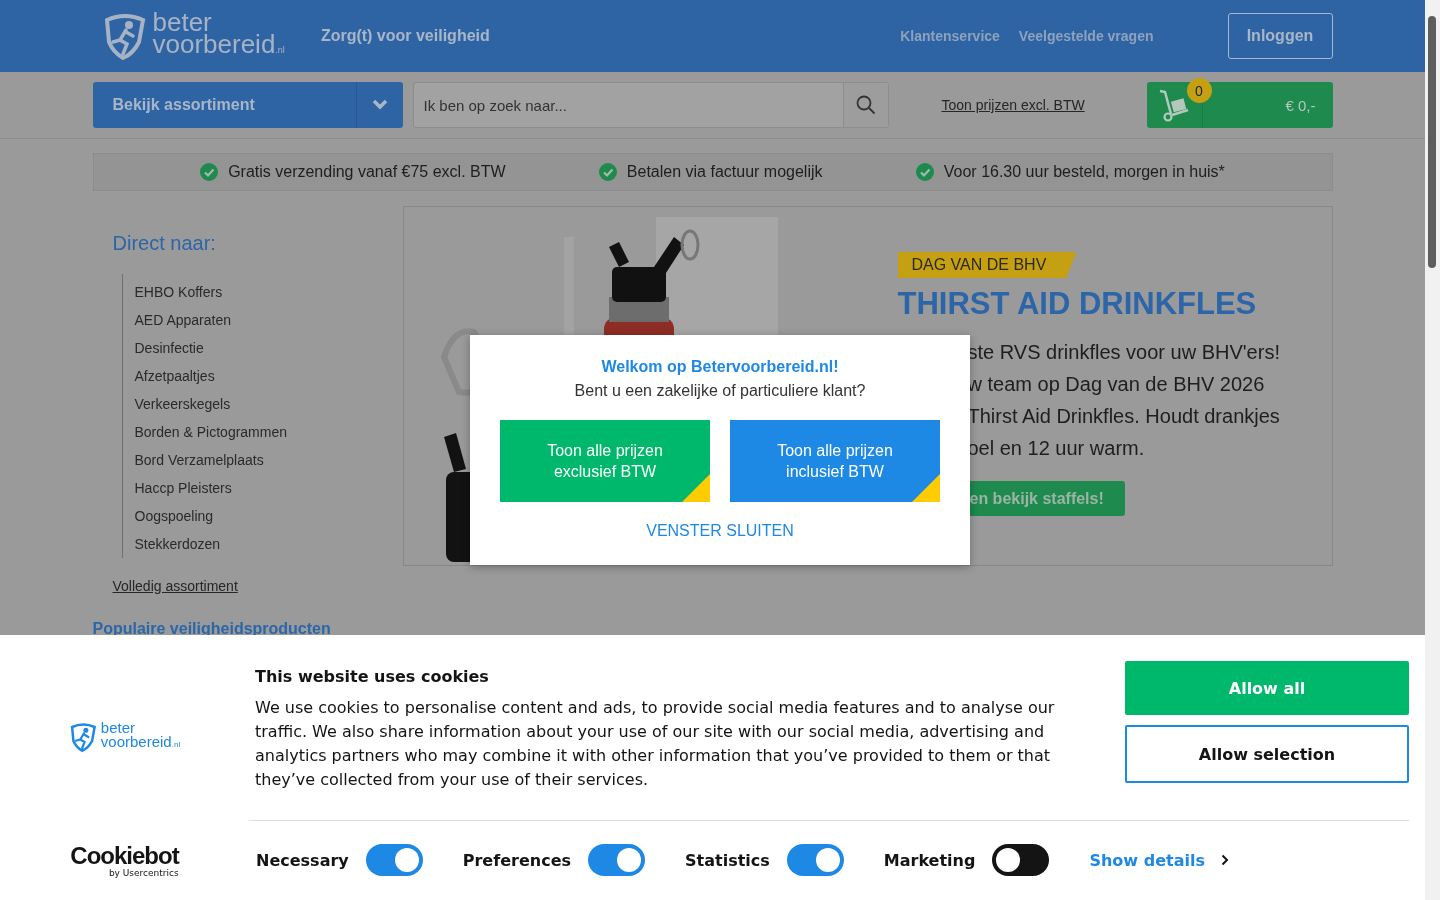 This screenshot has height=900, width=1440. Describe the element at coordinates (929, 860) in the screenshot. I see `toggle-label: Marketing` at that location.